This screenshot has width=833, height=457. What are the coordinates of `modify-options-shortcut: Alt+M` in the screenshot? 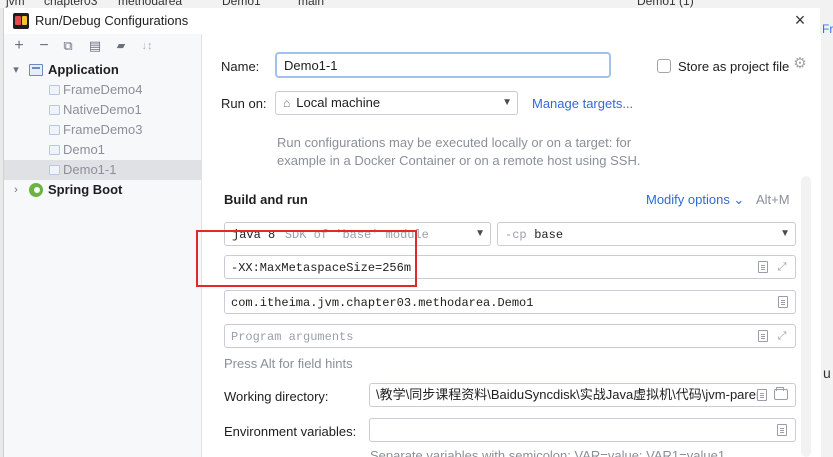 It's located at (773, 199).